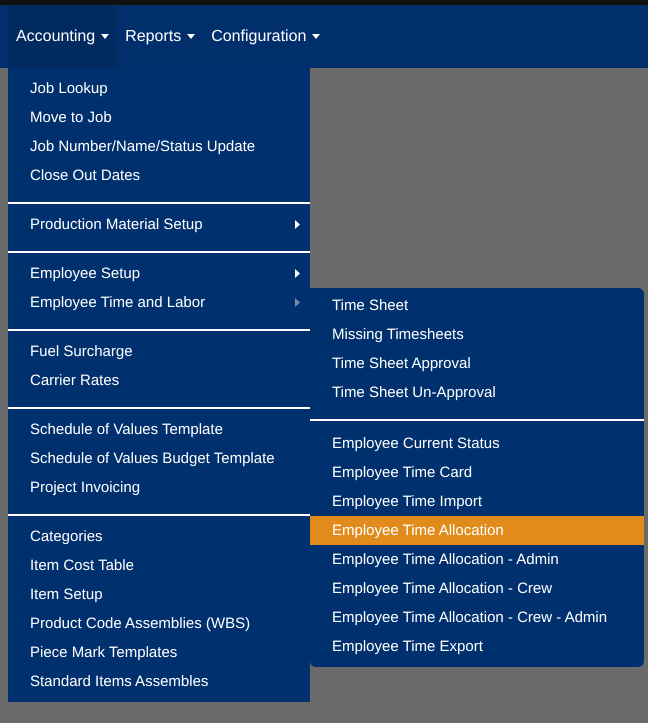 This screenshot has width=648, height=723. I want to click on menu-item: Production Material Setup, so click(159, 224).